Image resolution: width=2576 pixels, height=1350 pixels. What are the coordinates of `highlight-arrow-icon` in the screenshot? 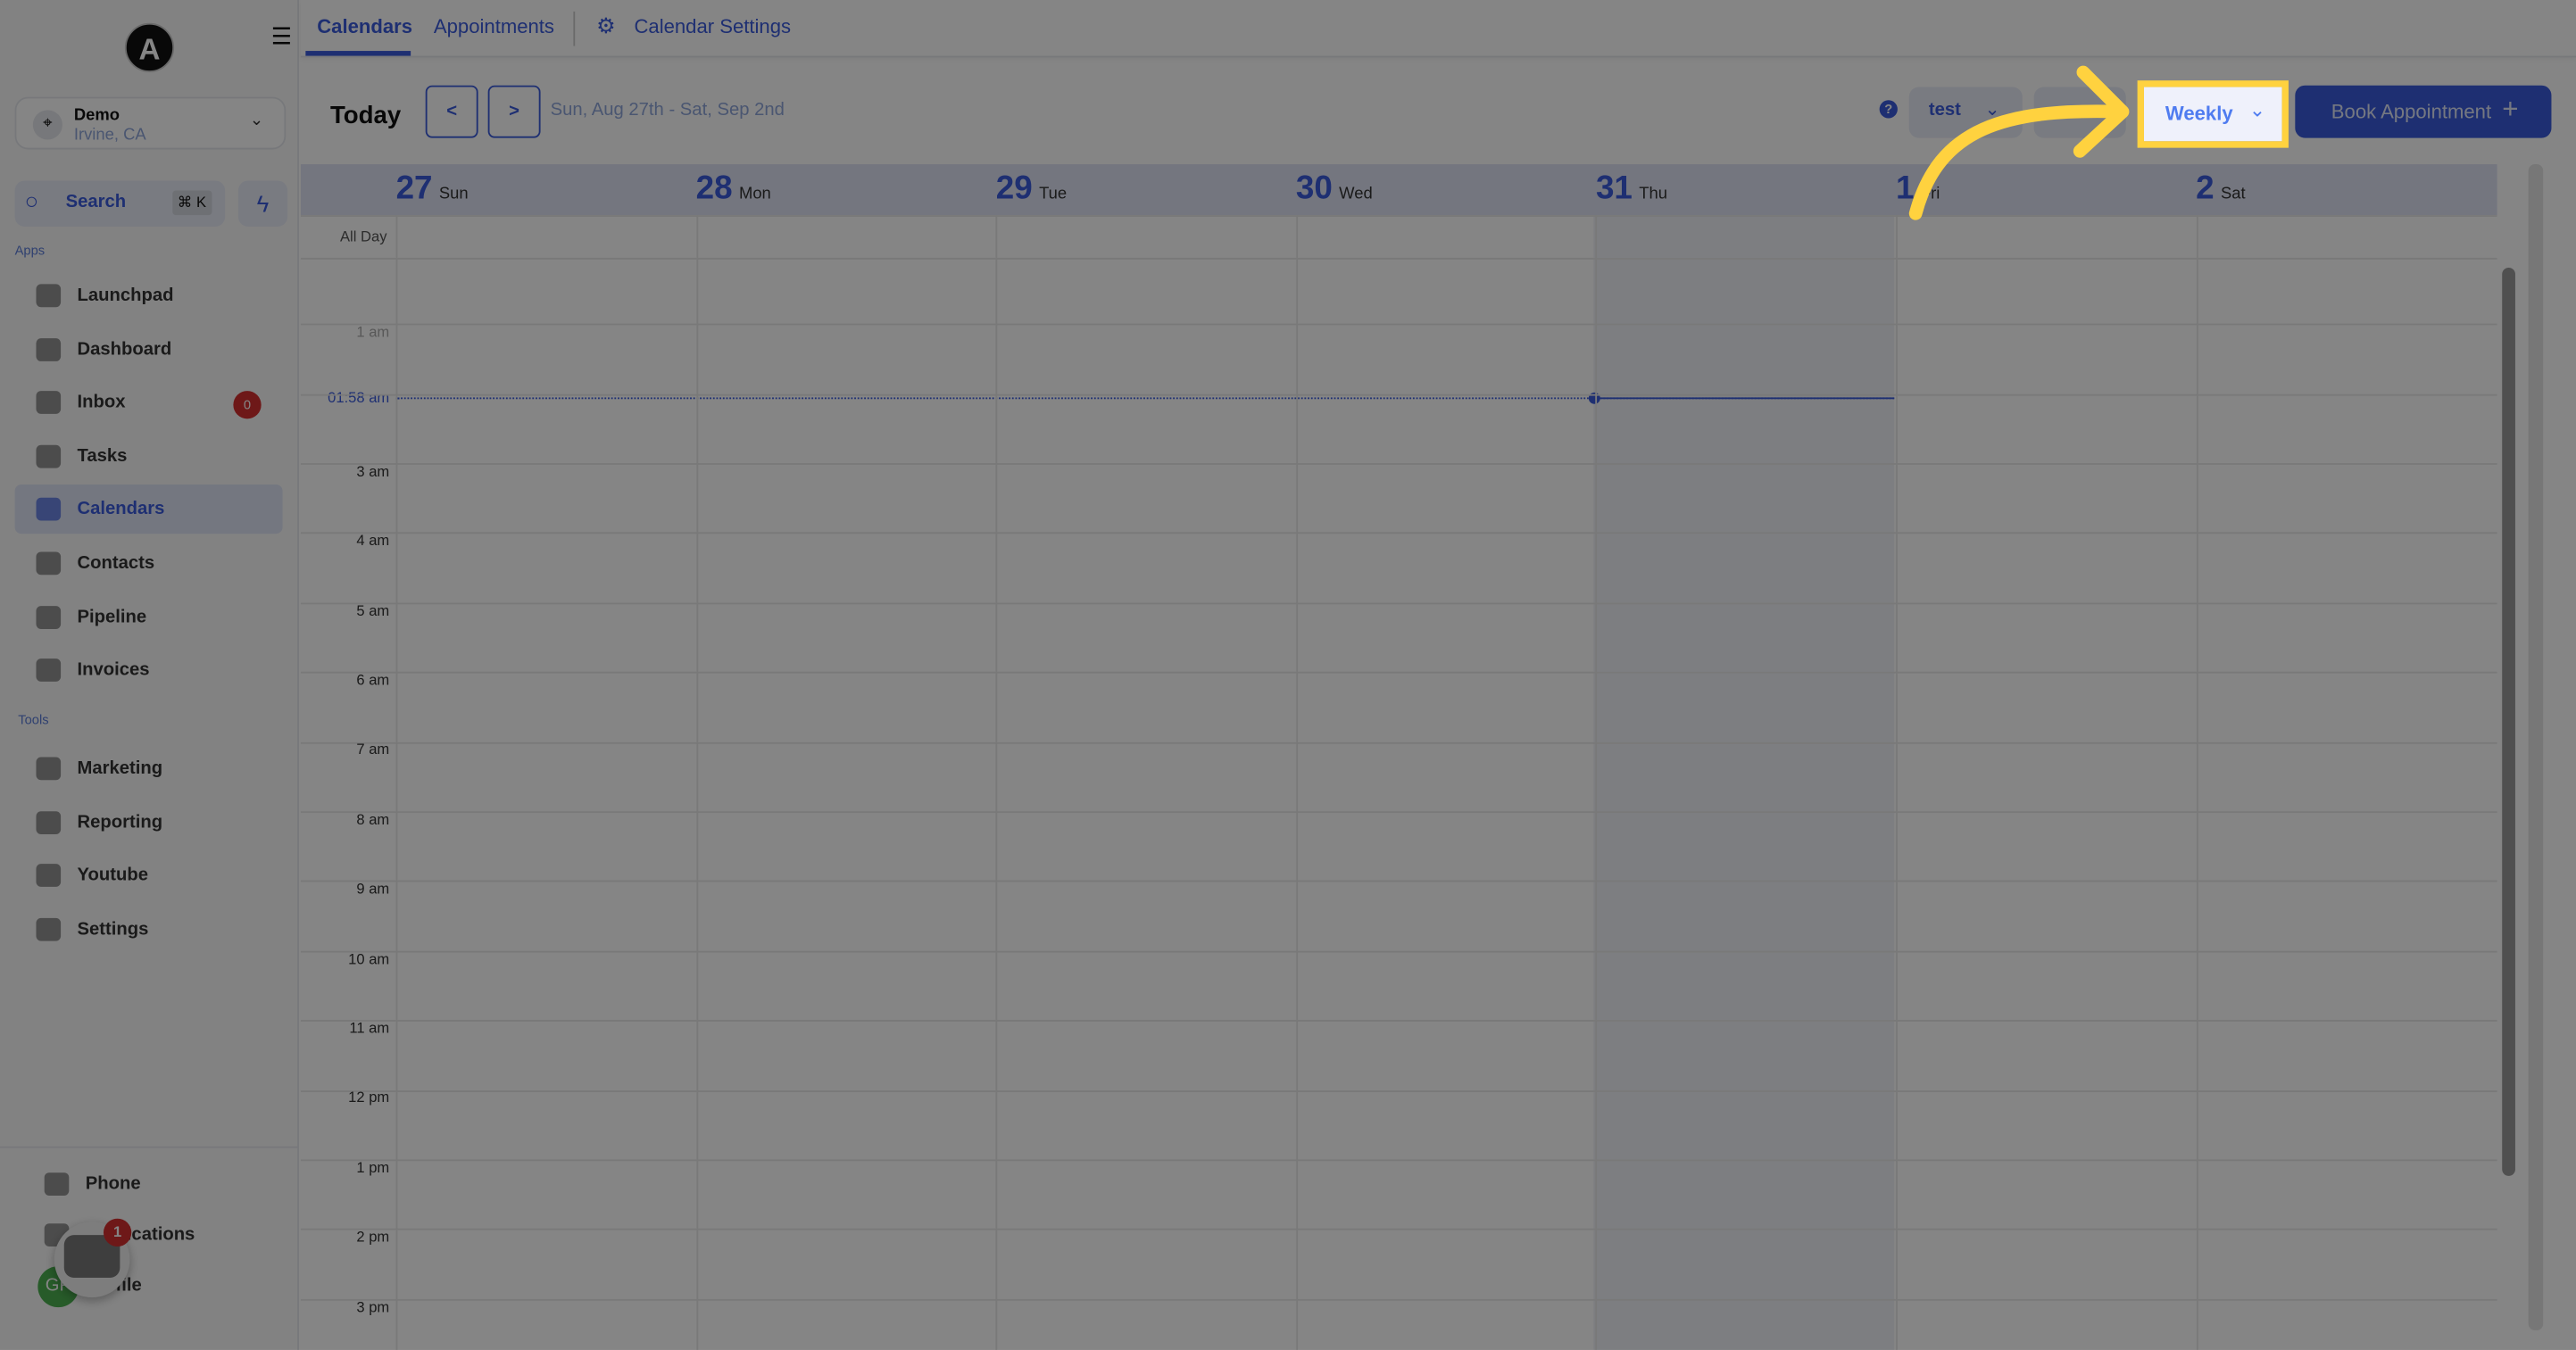 It's located at (2019, 142).